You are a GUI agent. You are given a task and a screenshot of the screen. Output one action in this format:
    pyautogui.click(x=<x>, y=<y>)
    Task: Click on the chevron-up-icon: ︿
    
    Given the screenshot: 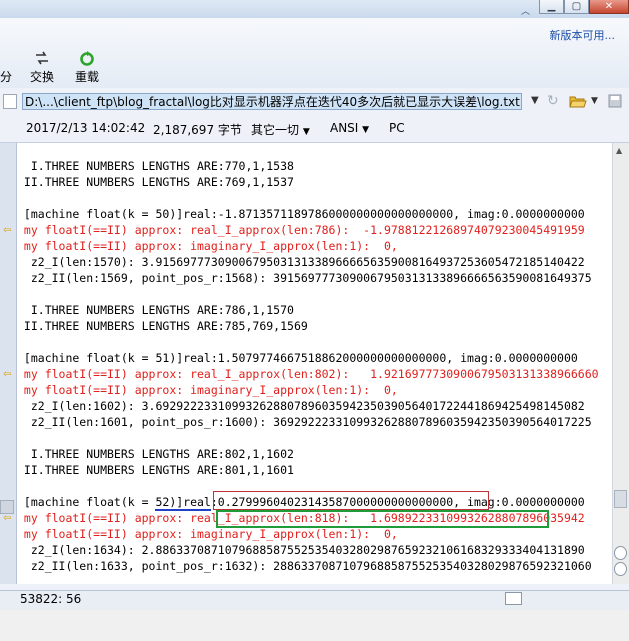 What is the action you would take?
    pyautogui.click(x=525, y=10)
    